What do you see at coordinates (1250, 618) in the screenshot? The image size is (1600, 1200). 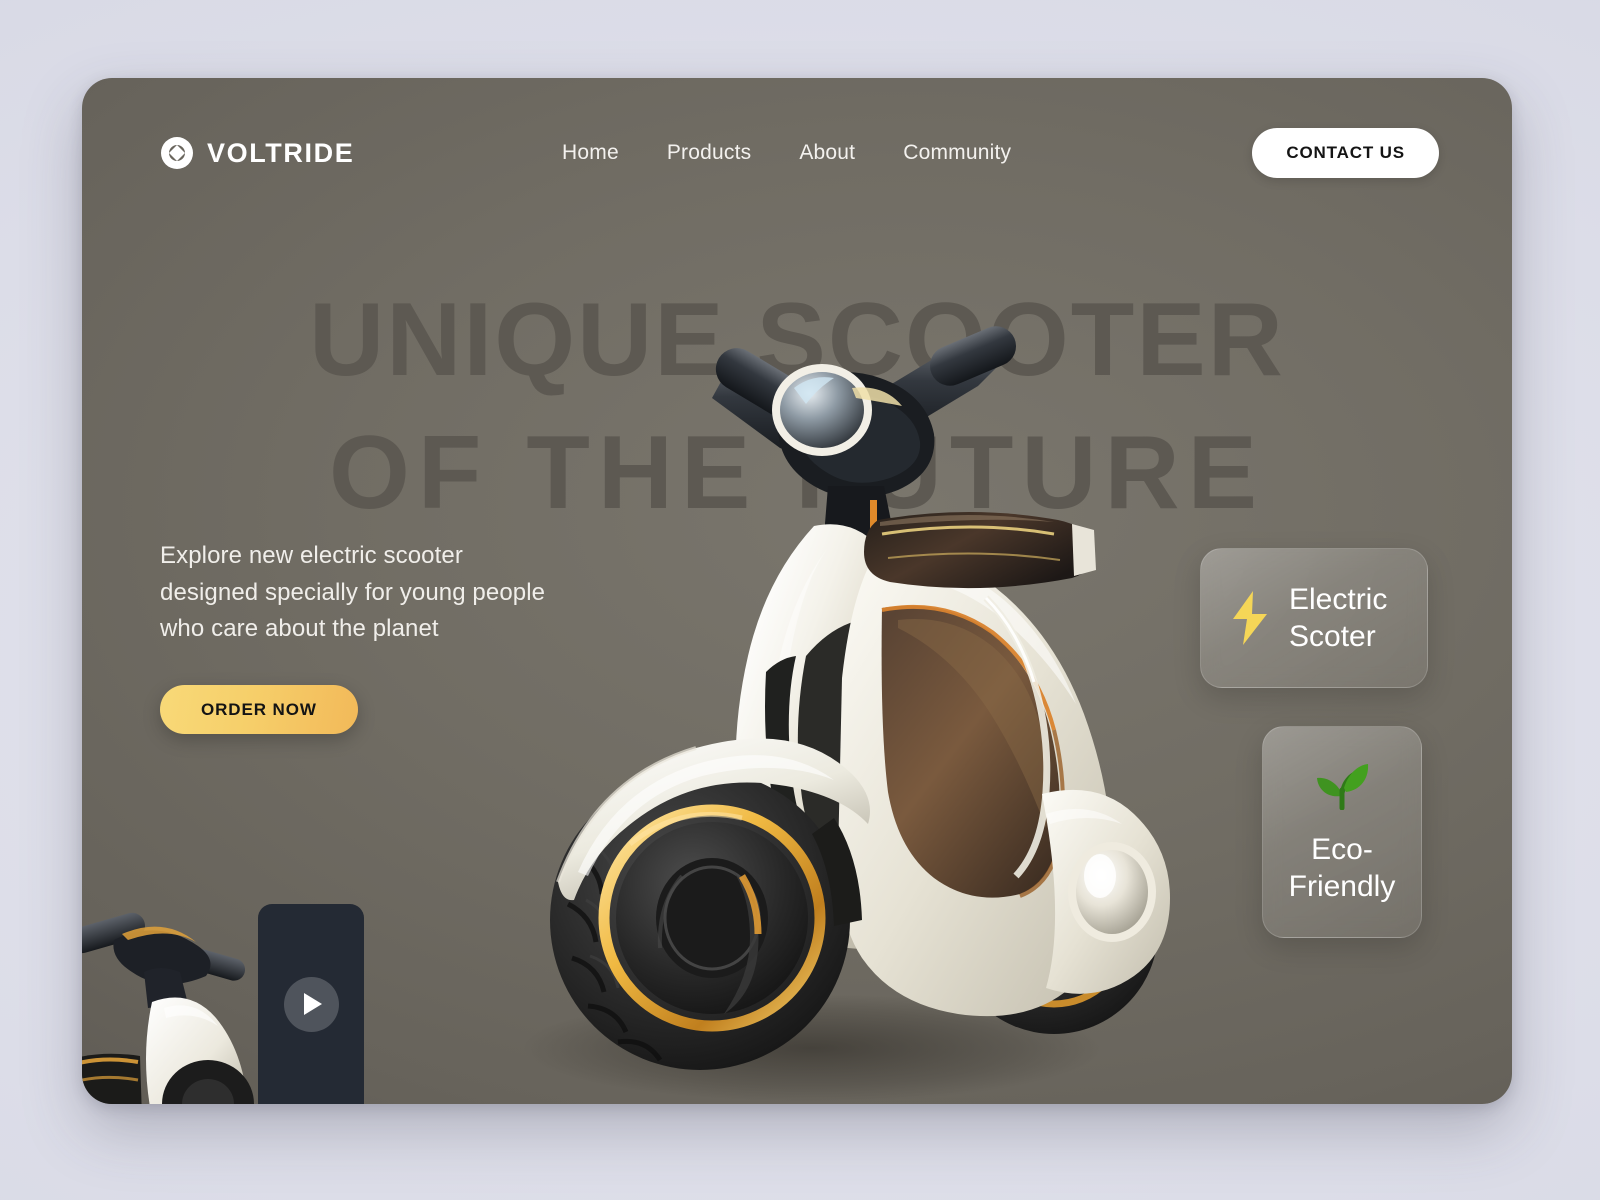 I see `lightning-bolt-icon` at bounding box center [1250, 618].